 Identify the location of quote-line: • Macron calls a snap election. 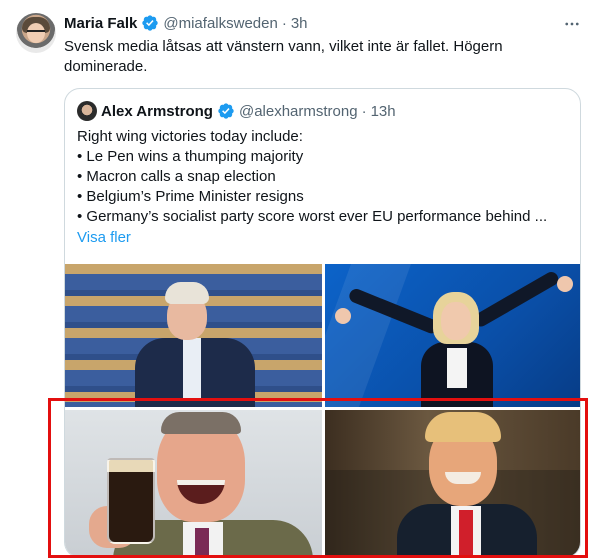
(176, 176).